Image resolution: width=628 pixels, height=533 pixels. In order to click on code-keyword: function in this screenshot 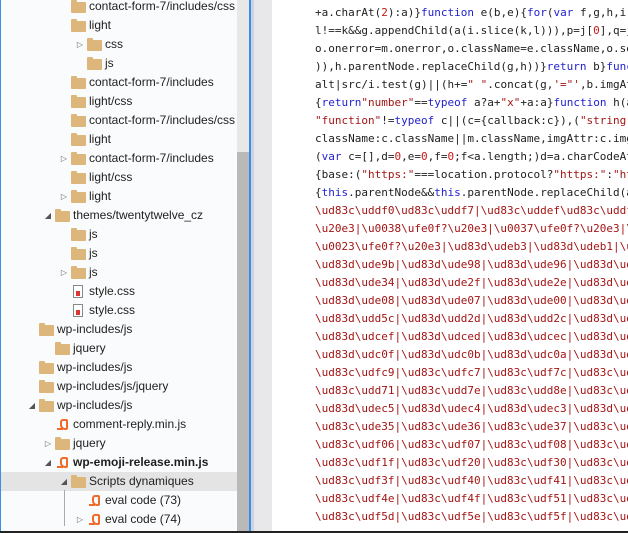, I will do `click(580, 102)`.